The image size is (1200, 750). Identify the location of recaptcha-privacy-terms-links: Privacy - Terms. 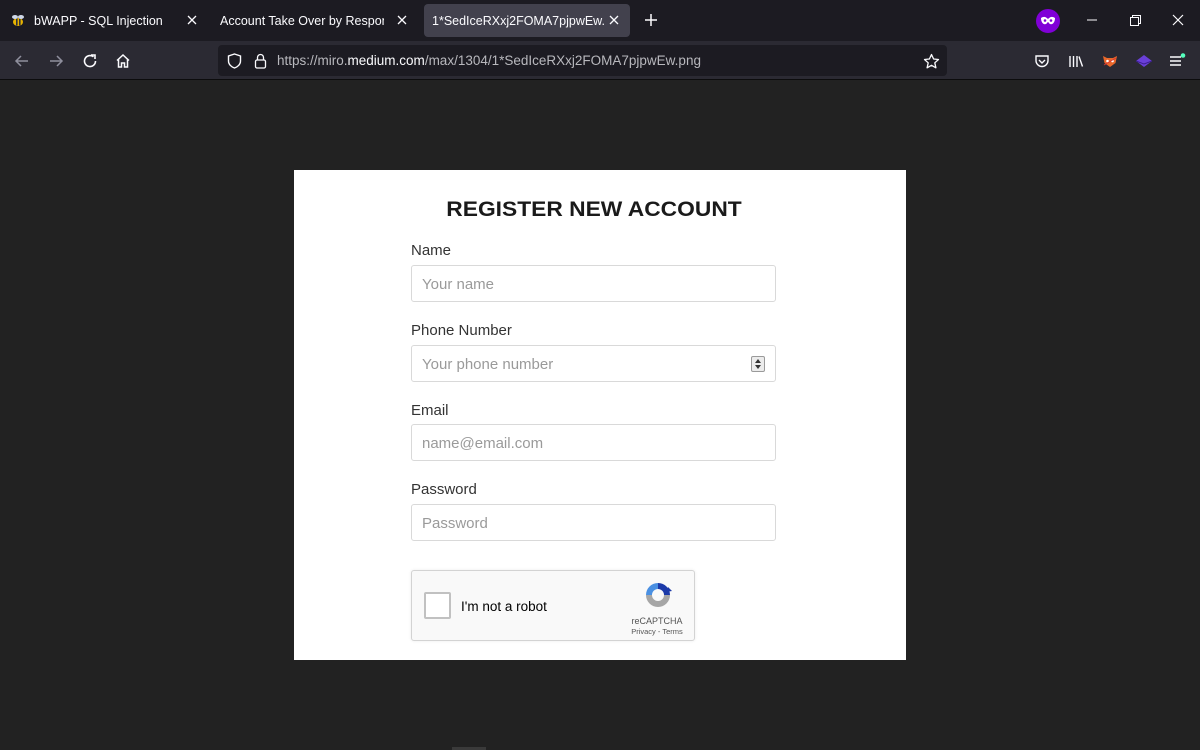
(657, 631).